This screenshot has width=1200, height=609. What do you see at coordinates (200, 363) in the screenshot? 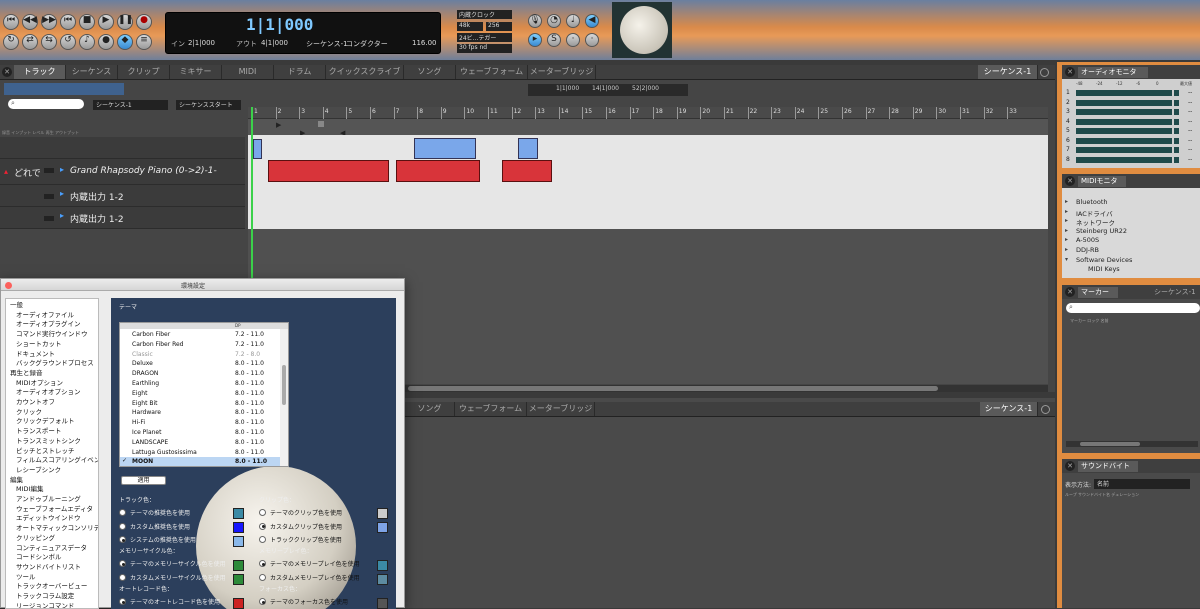
I see `theme-row: Deluxe 8.0 - 11.0` at bounding box center [200, 363].